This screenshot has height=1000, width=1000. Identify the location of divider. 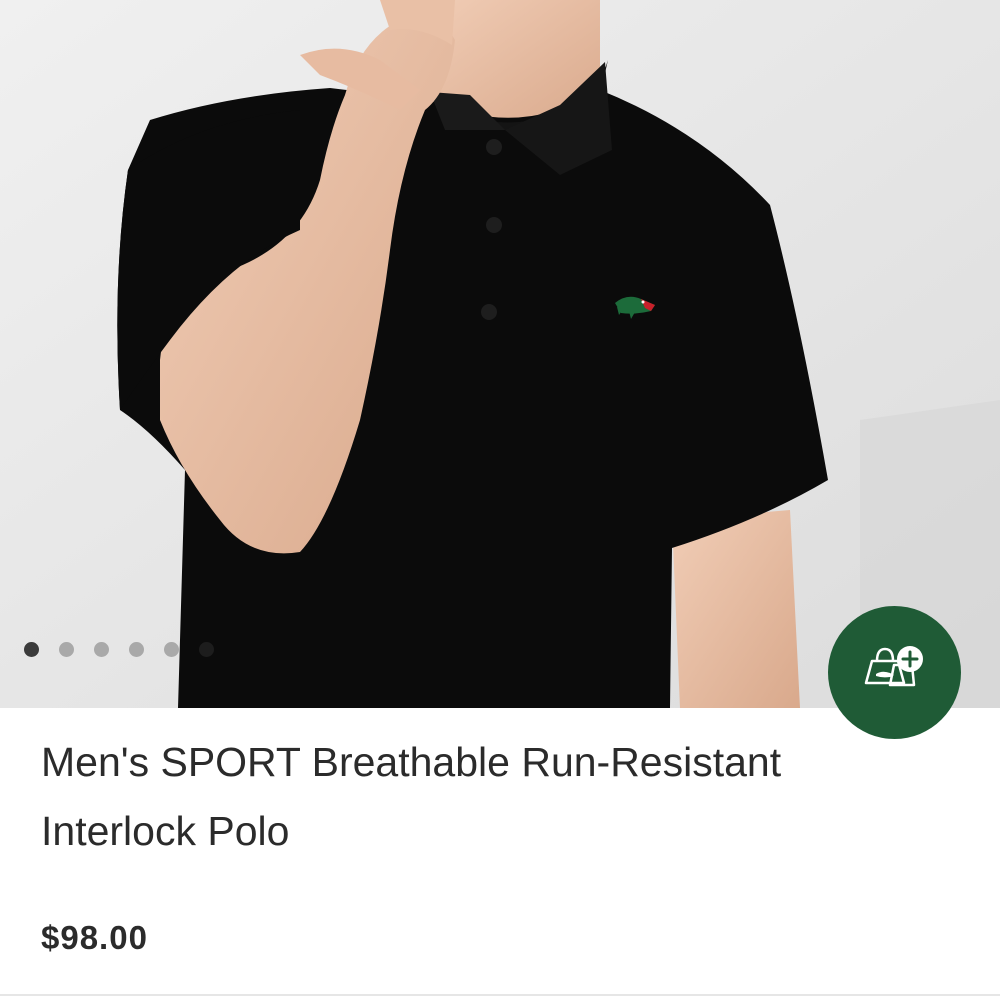
(500, 995).